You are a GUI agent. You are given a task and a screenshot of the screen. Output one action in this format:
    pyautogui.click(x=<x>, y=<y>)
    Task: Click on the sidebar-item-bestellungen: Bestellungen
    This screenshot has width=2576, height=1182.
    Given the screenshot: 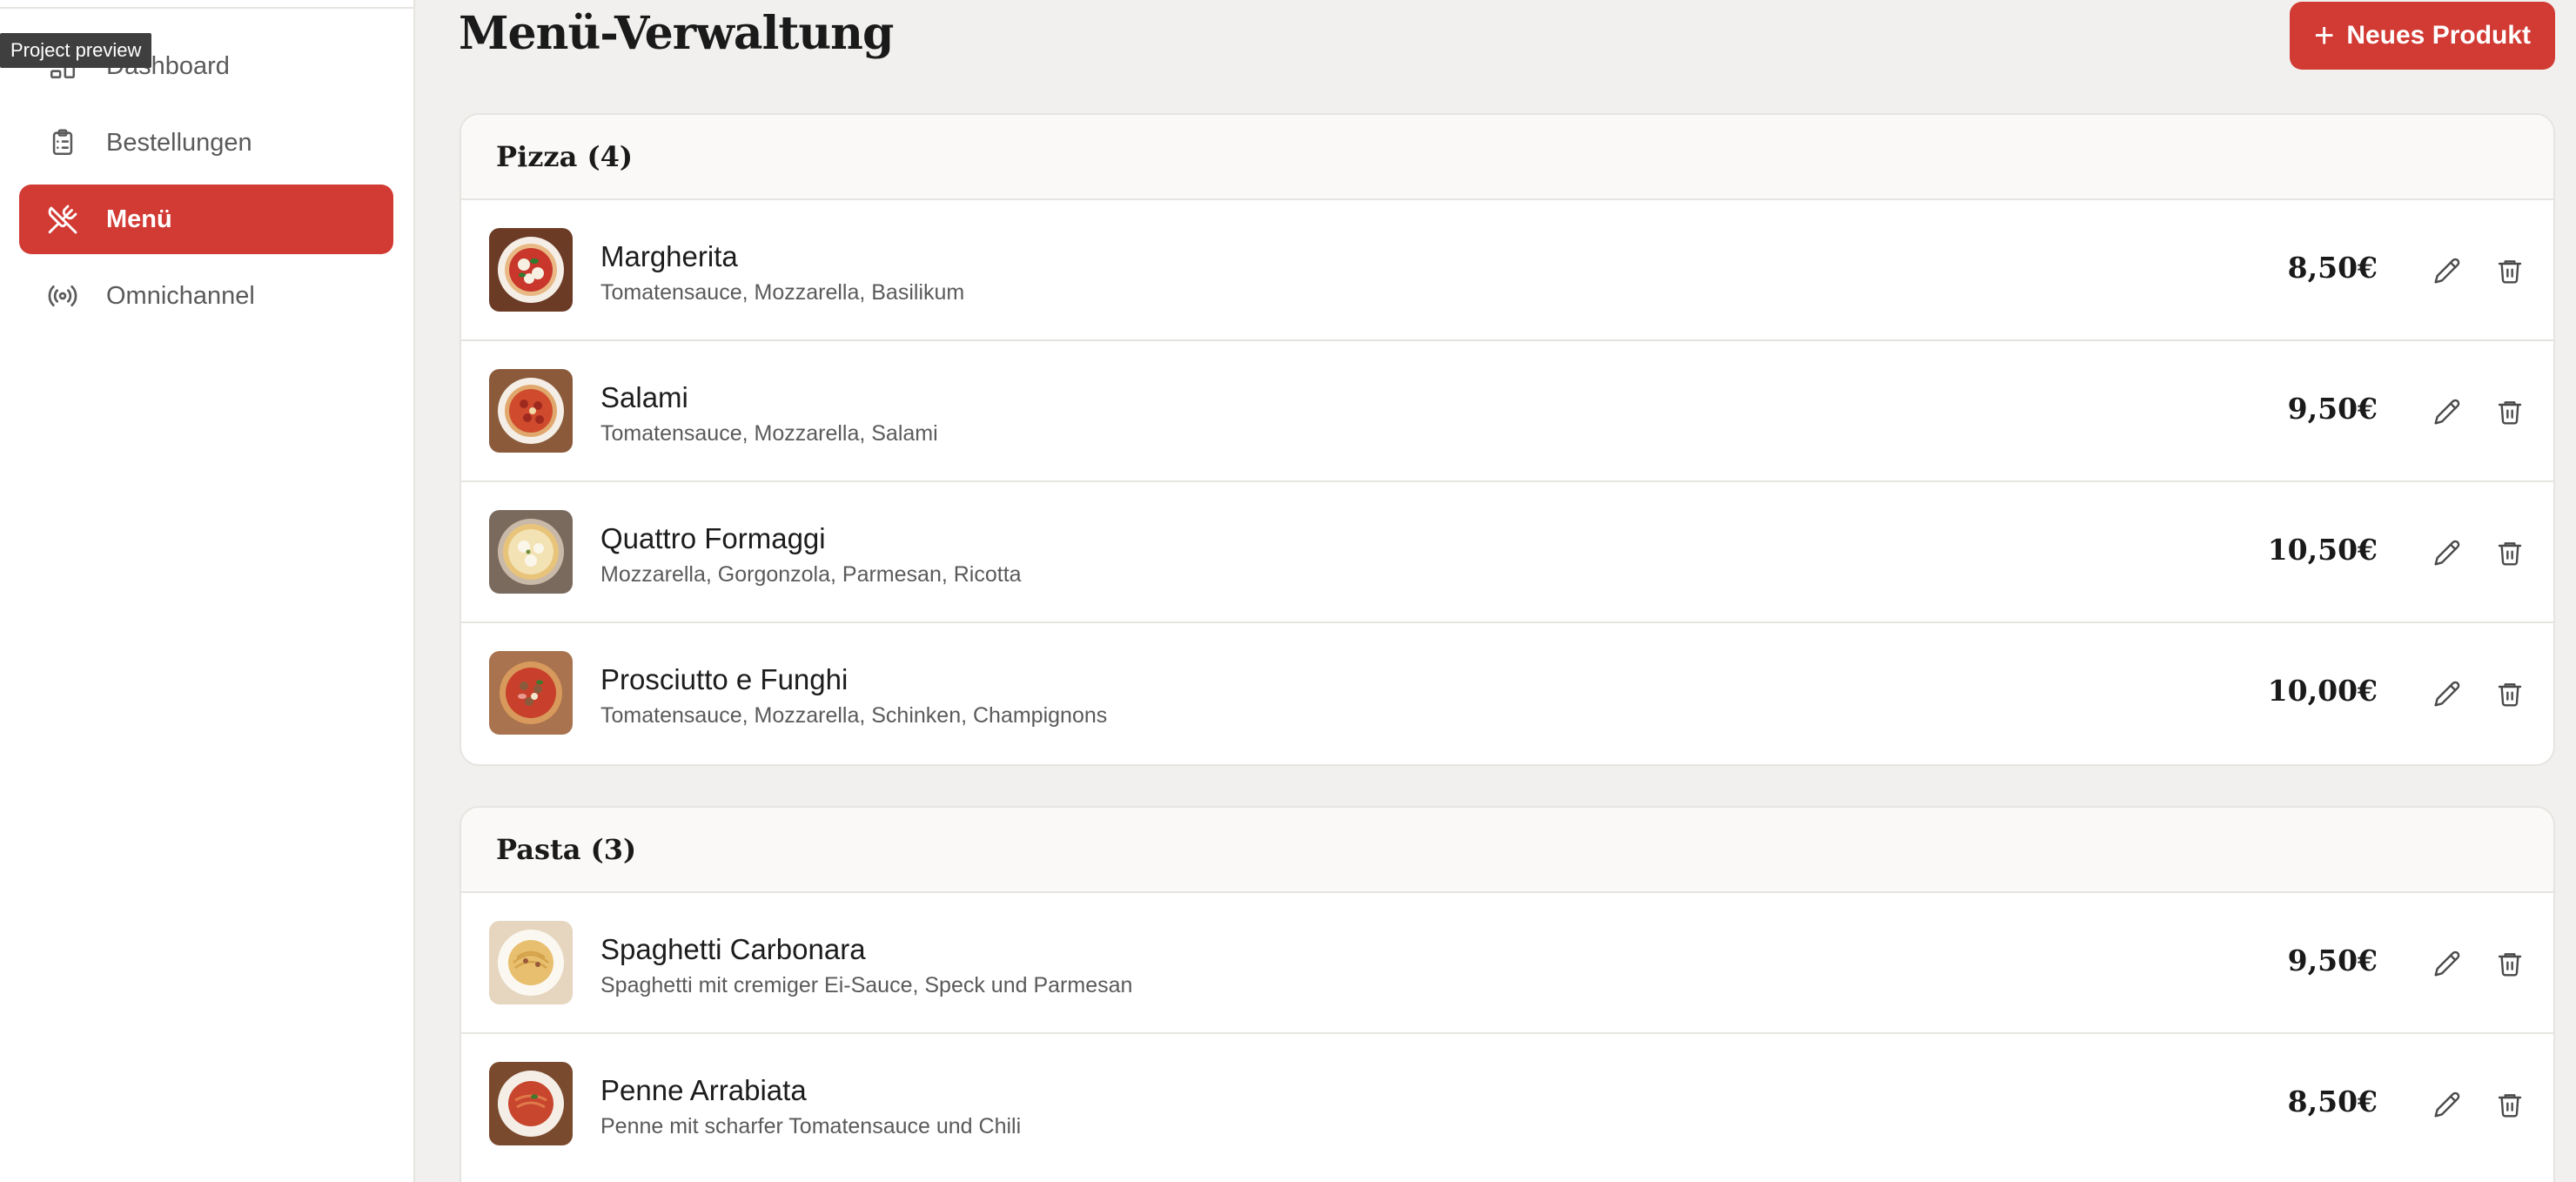 What is the action you would take?
    pyautogui.click(x=206, y=143)
    